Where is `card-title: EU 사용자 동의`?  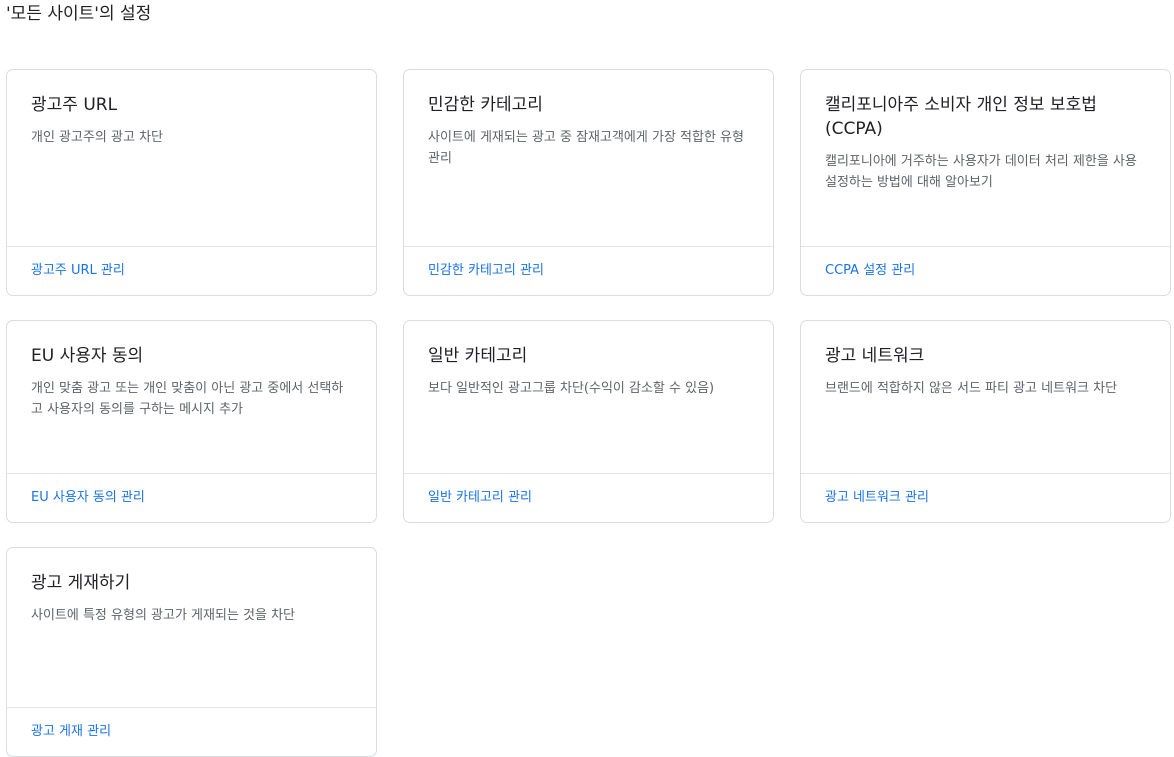 card-title: EU 사용자 동의 is located at coordinates (87, 356).